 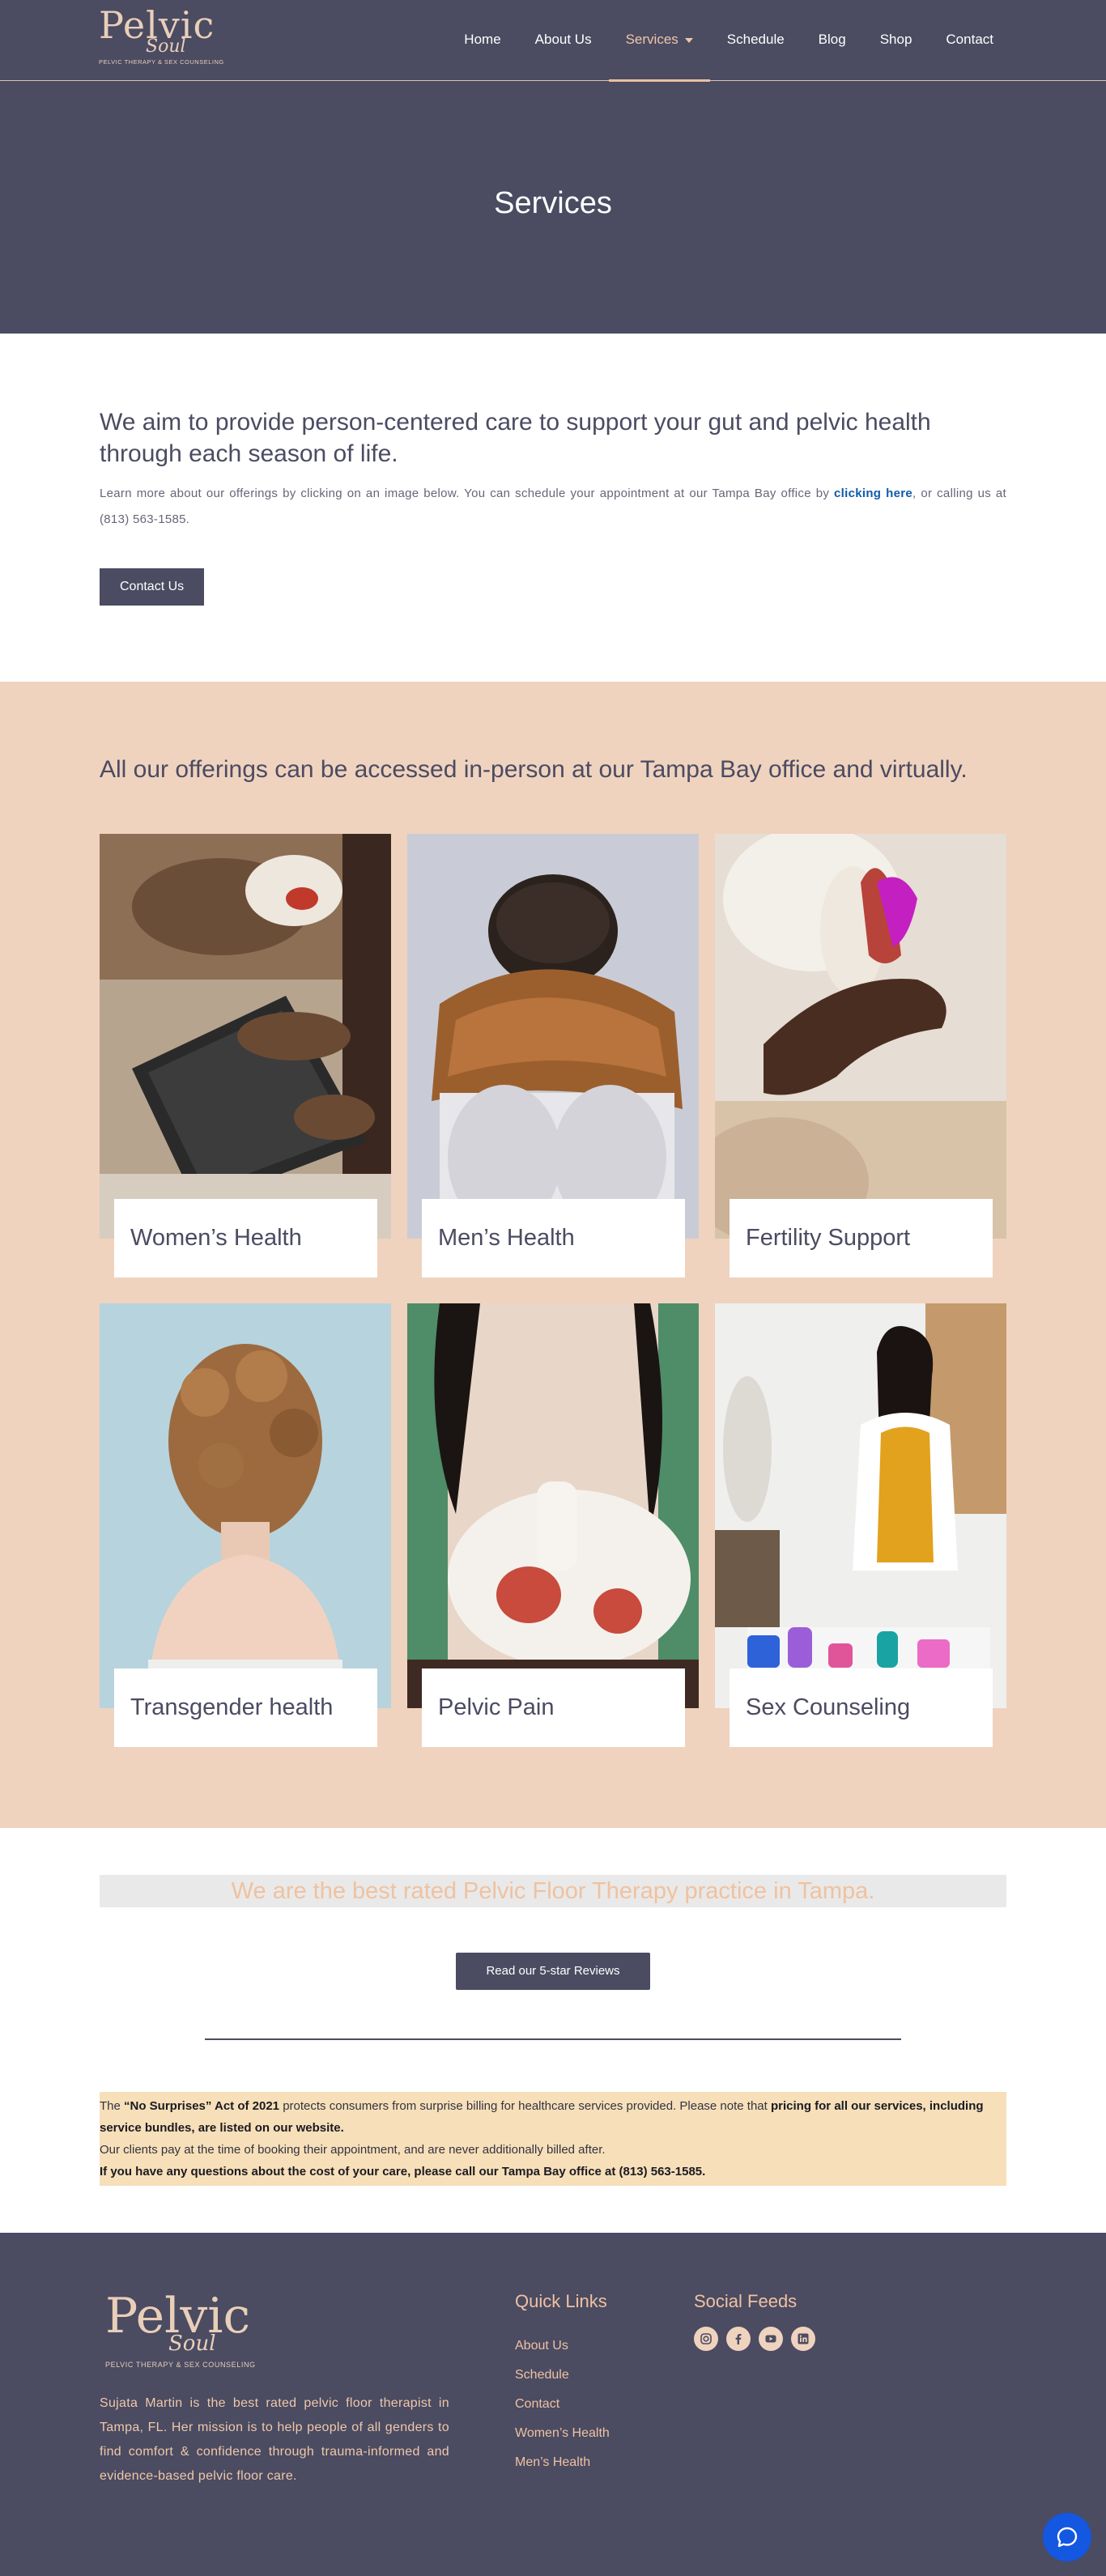 What do you see at coordinates (246, 1708) in the screenshot?
I see `card-label: Transgender health` at bounding box center [246, 1708].